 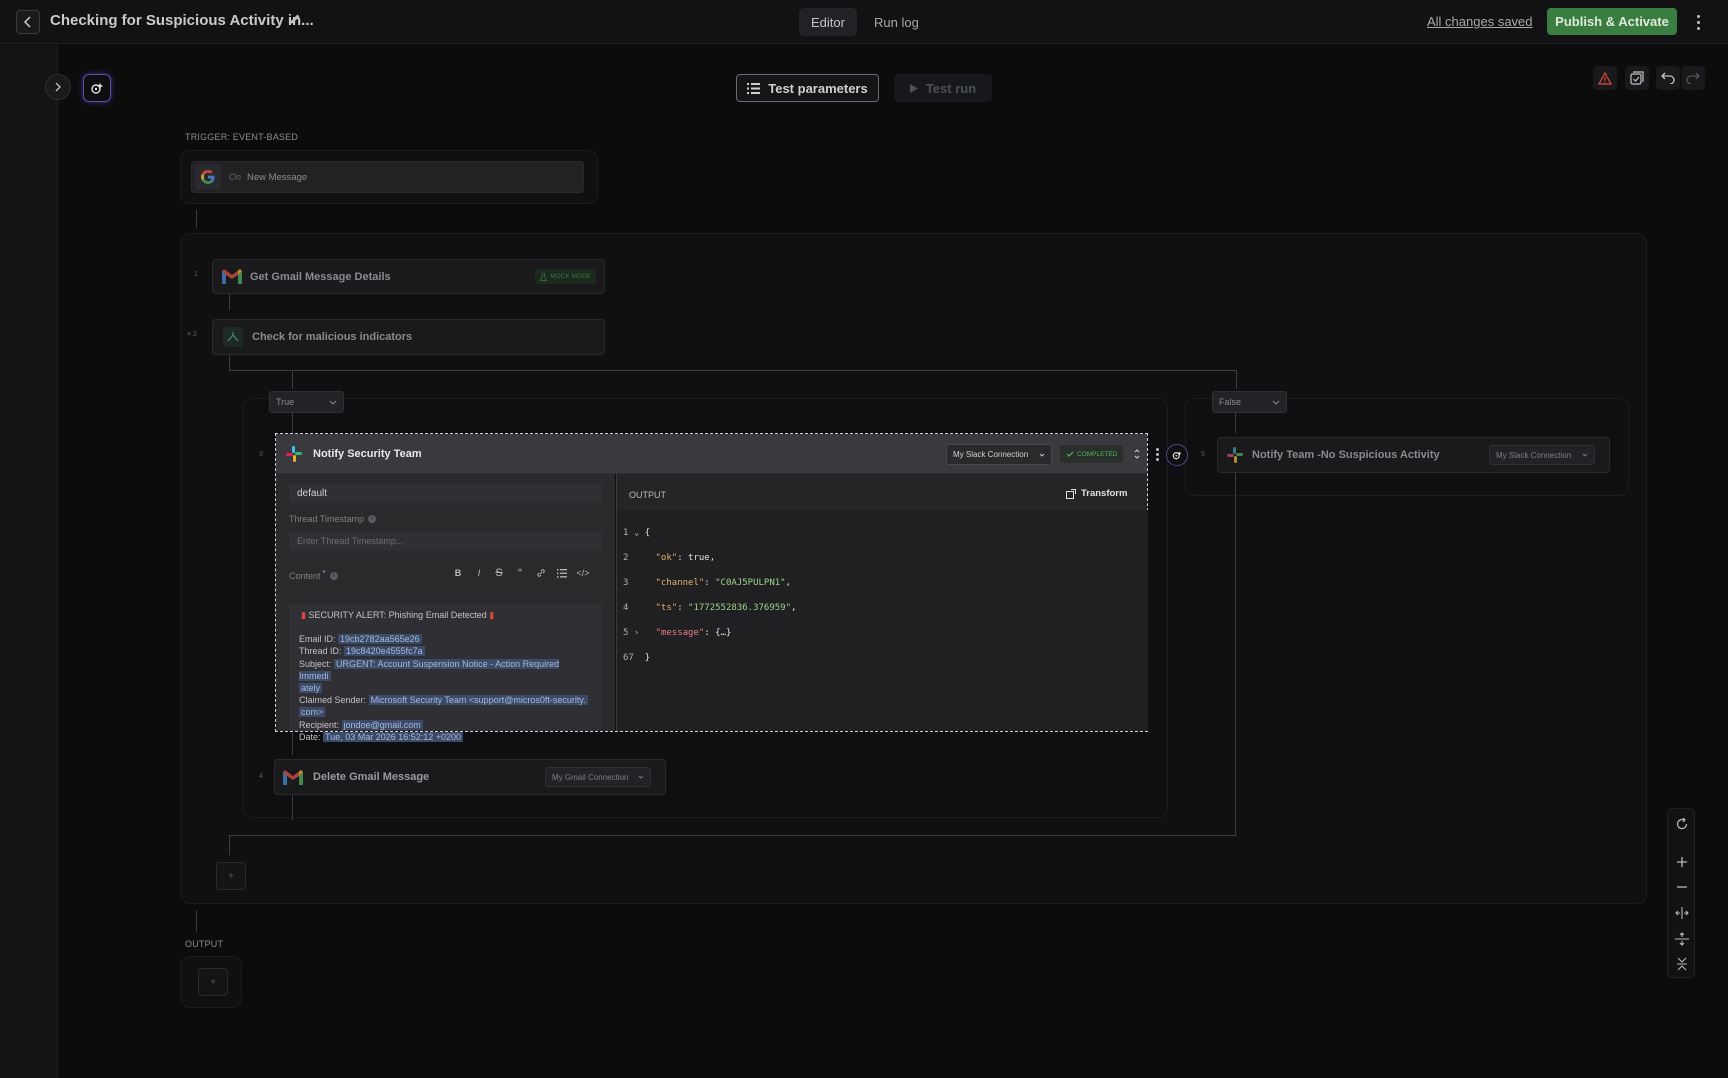 I want to click on expand-collapse-icon, so click(x=1137, y=454).